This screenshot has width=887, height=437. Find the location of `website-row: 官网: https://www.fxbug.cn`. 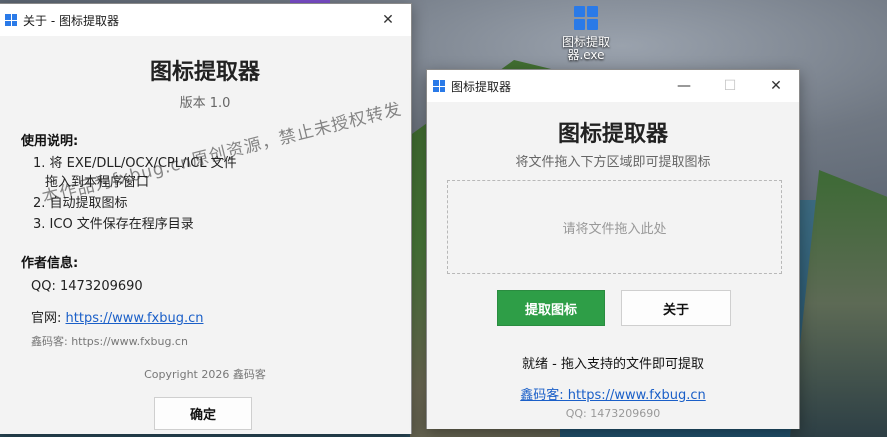

website-row: 官网: https://www.fxbug.cn is located at coordinates (117, 316).